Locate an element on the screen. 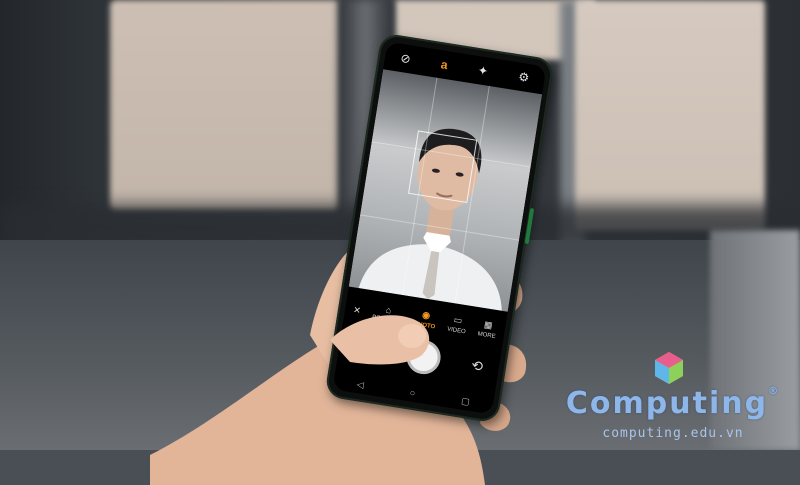 This screenshot has width=800, height=485. mode-label: MORE is located at coordinates (486, 336).